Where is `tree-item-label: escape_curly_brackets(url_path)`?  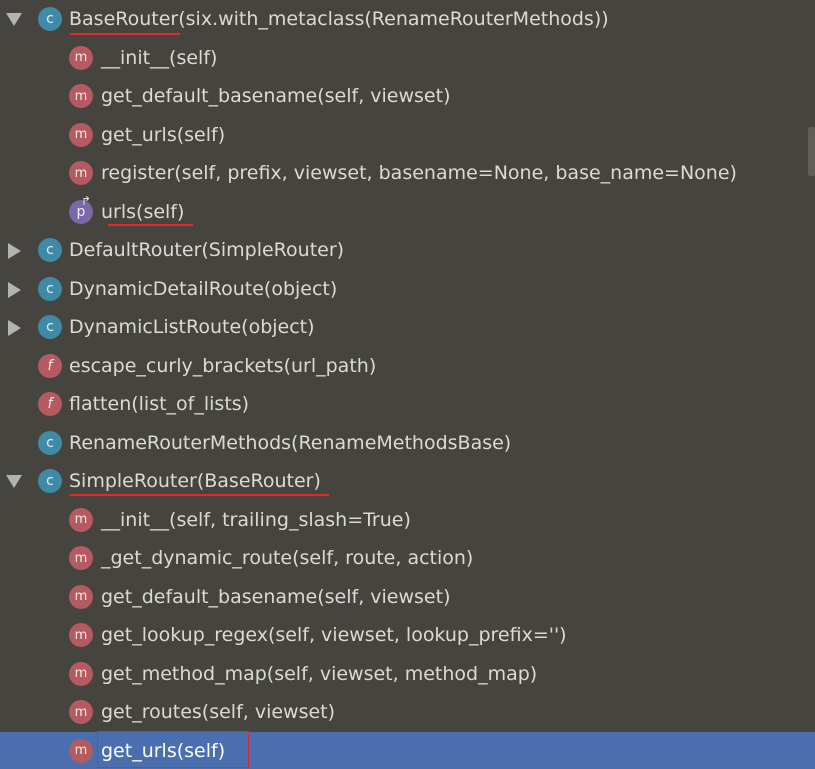 tree-item-label: escape_curly_brackets(url_path) is located at coordinates (223, 365).